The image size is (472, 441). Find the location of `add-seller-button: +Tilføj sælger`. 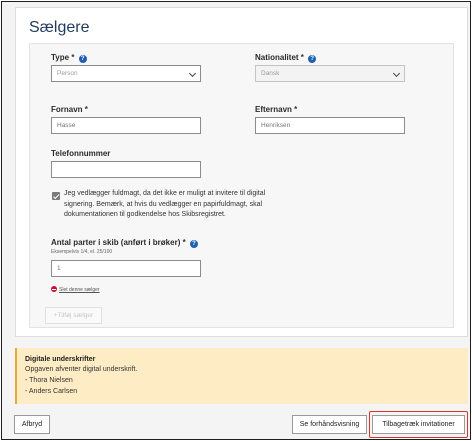

add-seller-button: +Tilføj sælger is located at coordinates (73, 315).